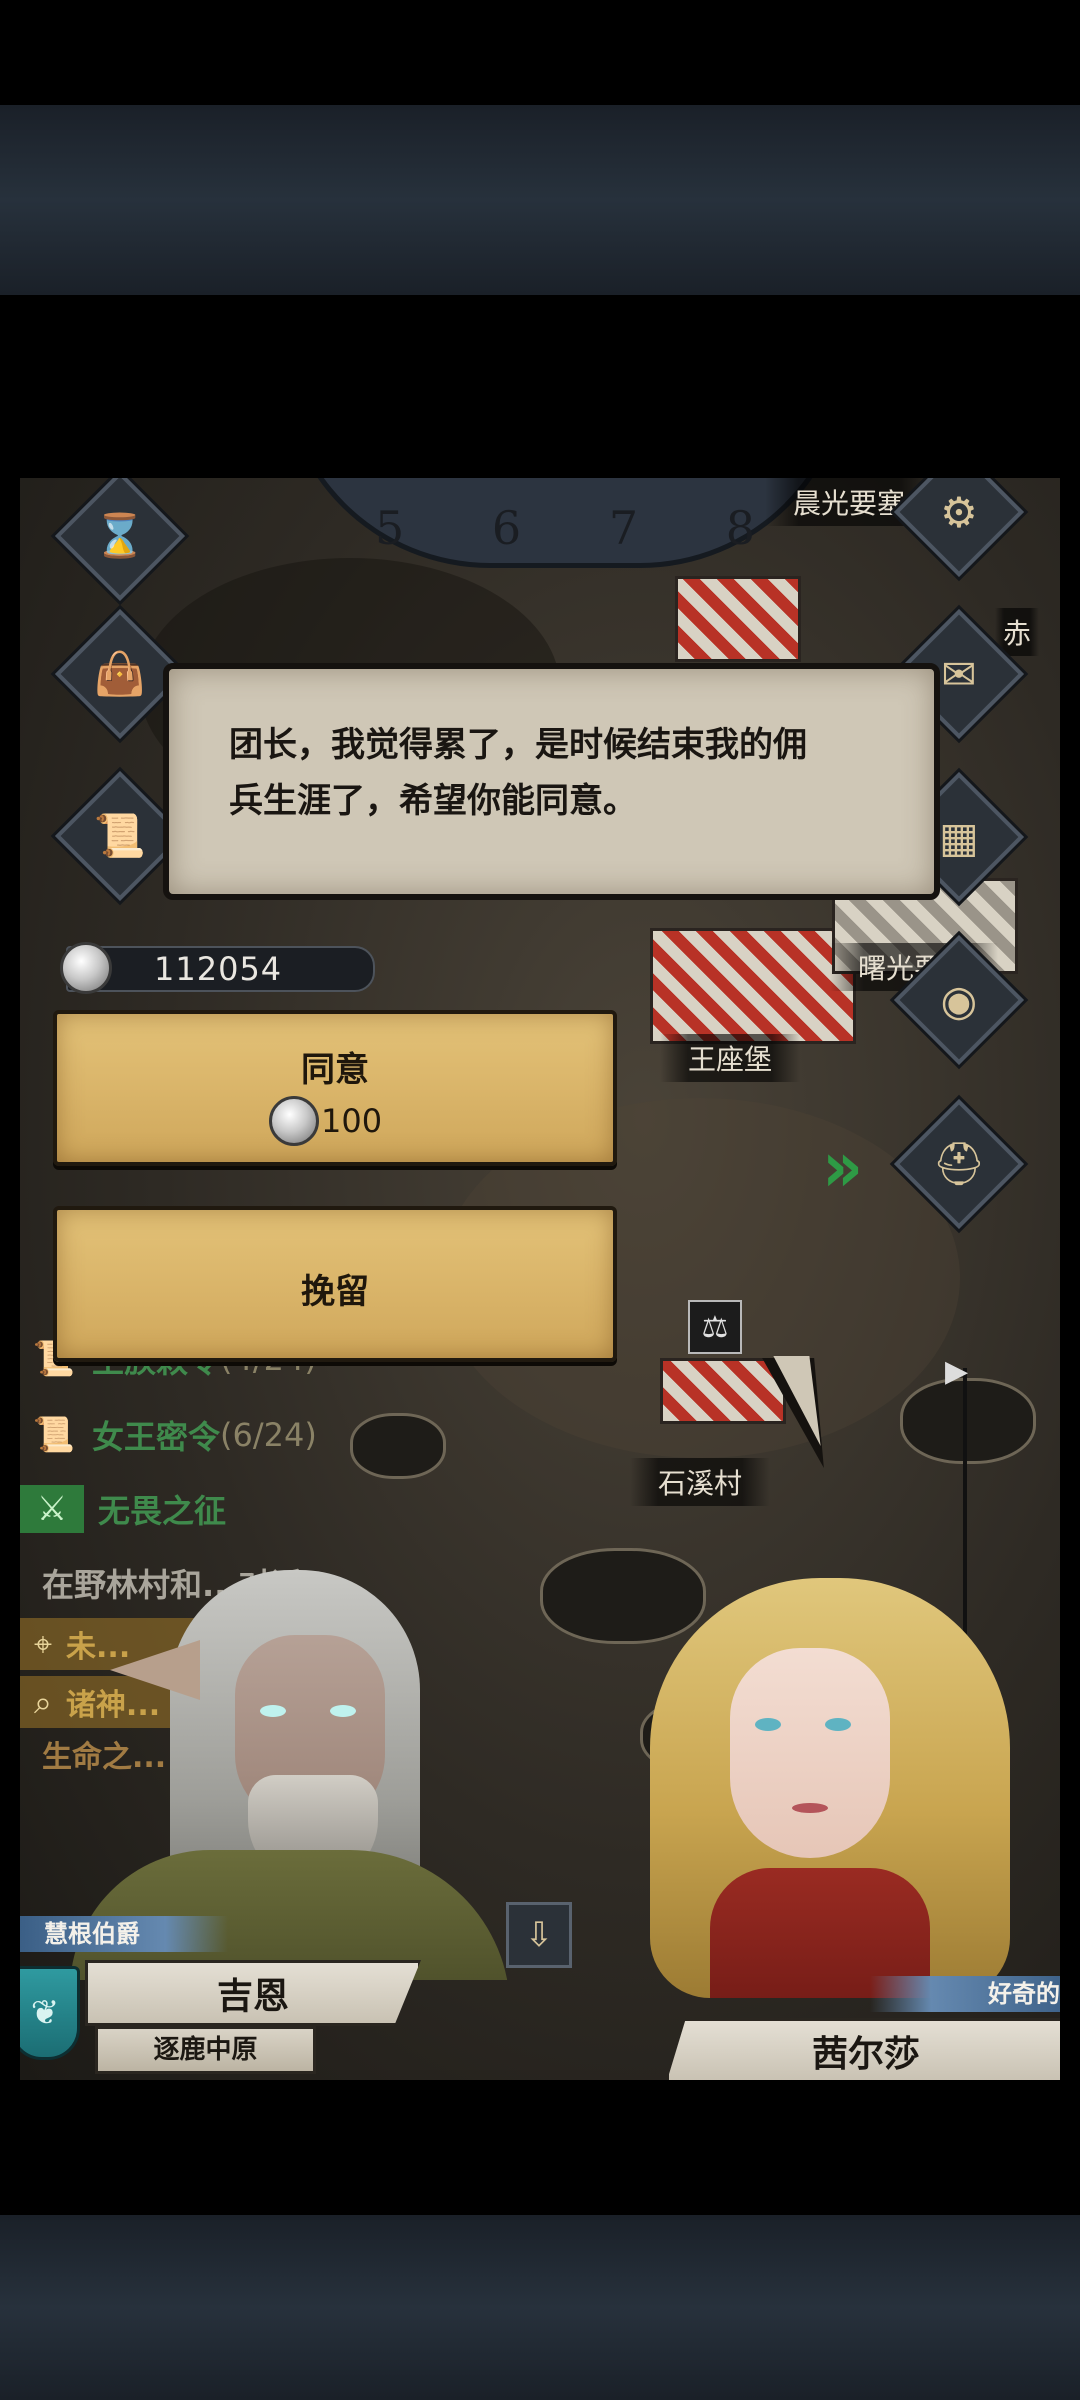 The height and width of the screenshot is (2400, 1080). I want to click on helmet-icon: ⛑, so click(959, 1163).